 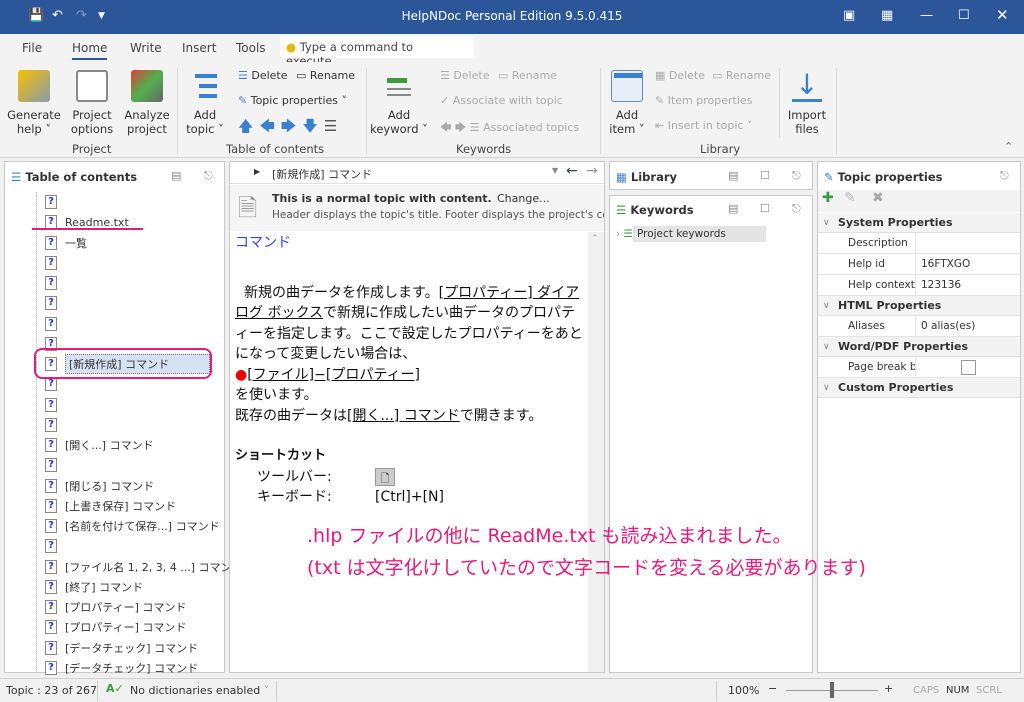 I want to click on add-topic-button: Add topic ˅, so click(x=205, y=103).